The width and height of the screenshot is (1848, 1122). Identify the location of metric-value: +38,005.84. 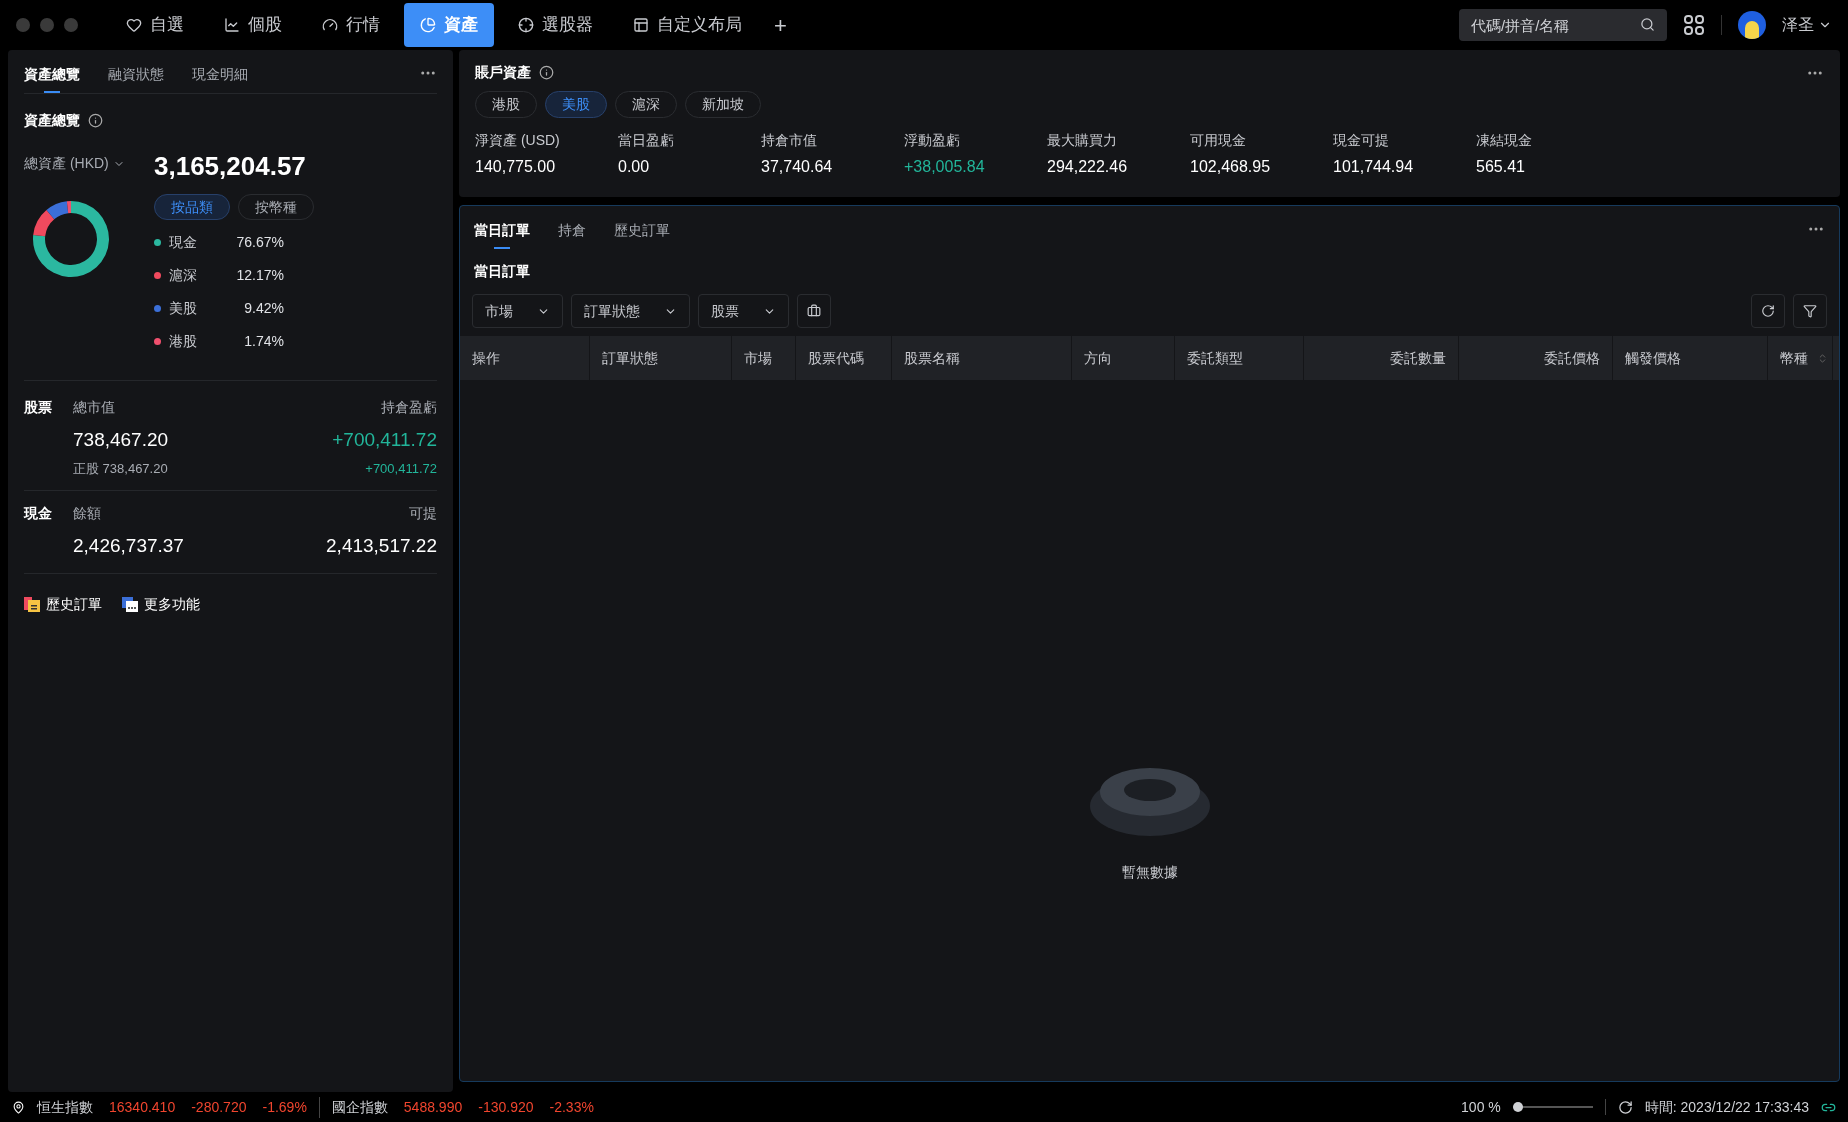
(945, 167).